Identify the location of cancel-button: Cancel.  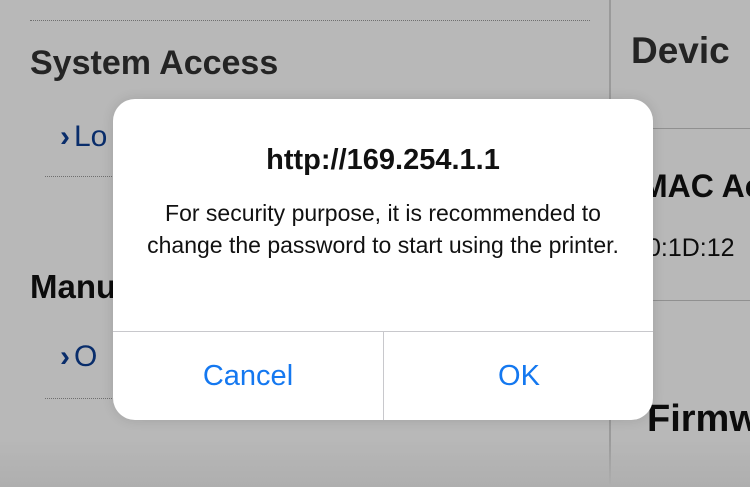
(248, 376).